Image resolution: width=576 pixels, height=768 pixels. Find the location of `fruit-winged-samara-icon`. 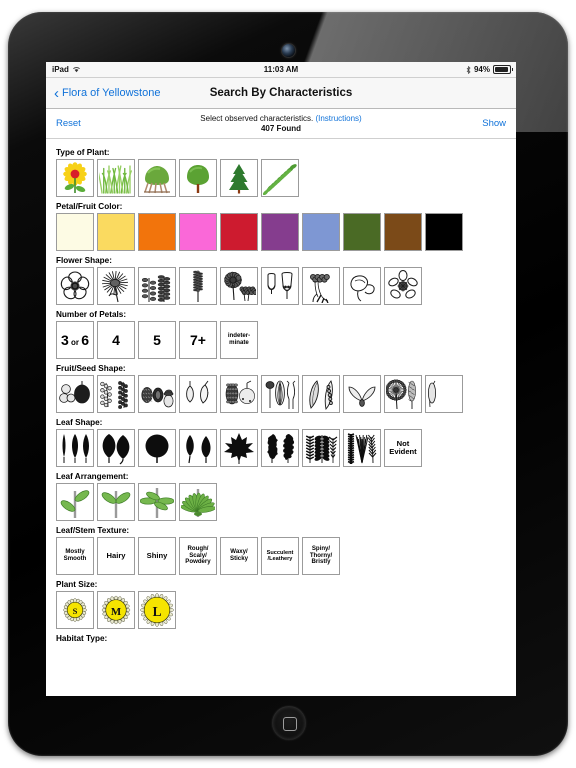

fruit-winged-samara-icon is located at coordinates (362, 396).